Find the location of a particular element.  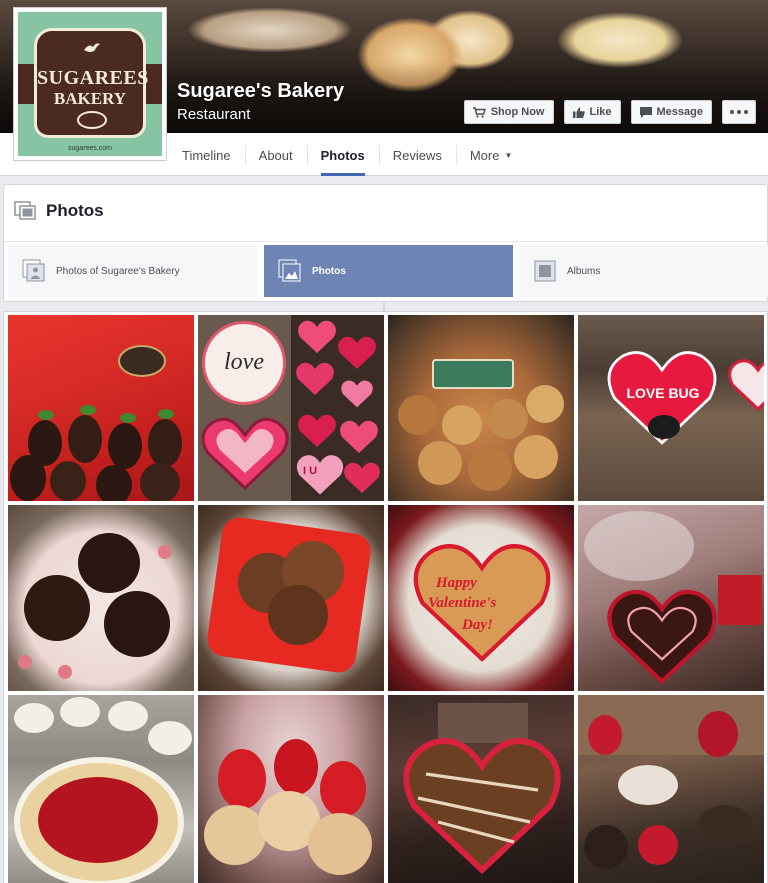

photos-heading: Photos is located at coordinates (59, 211).